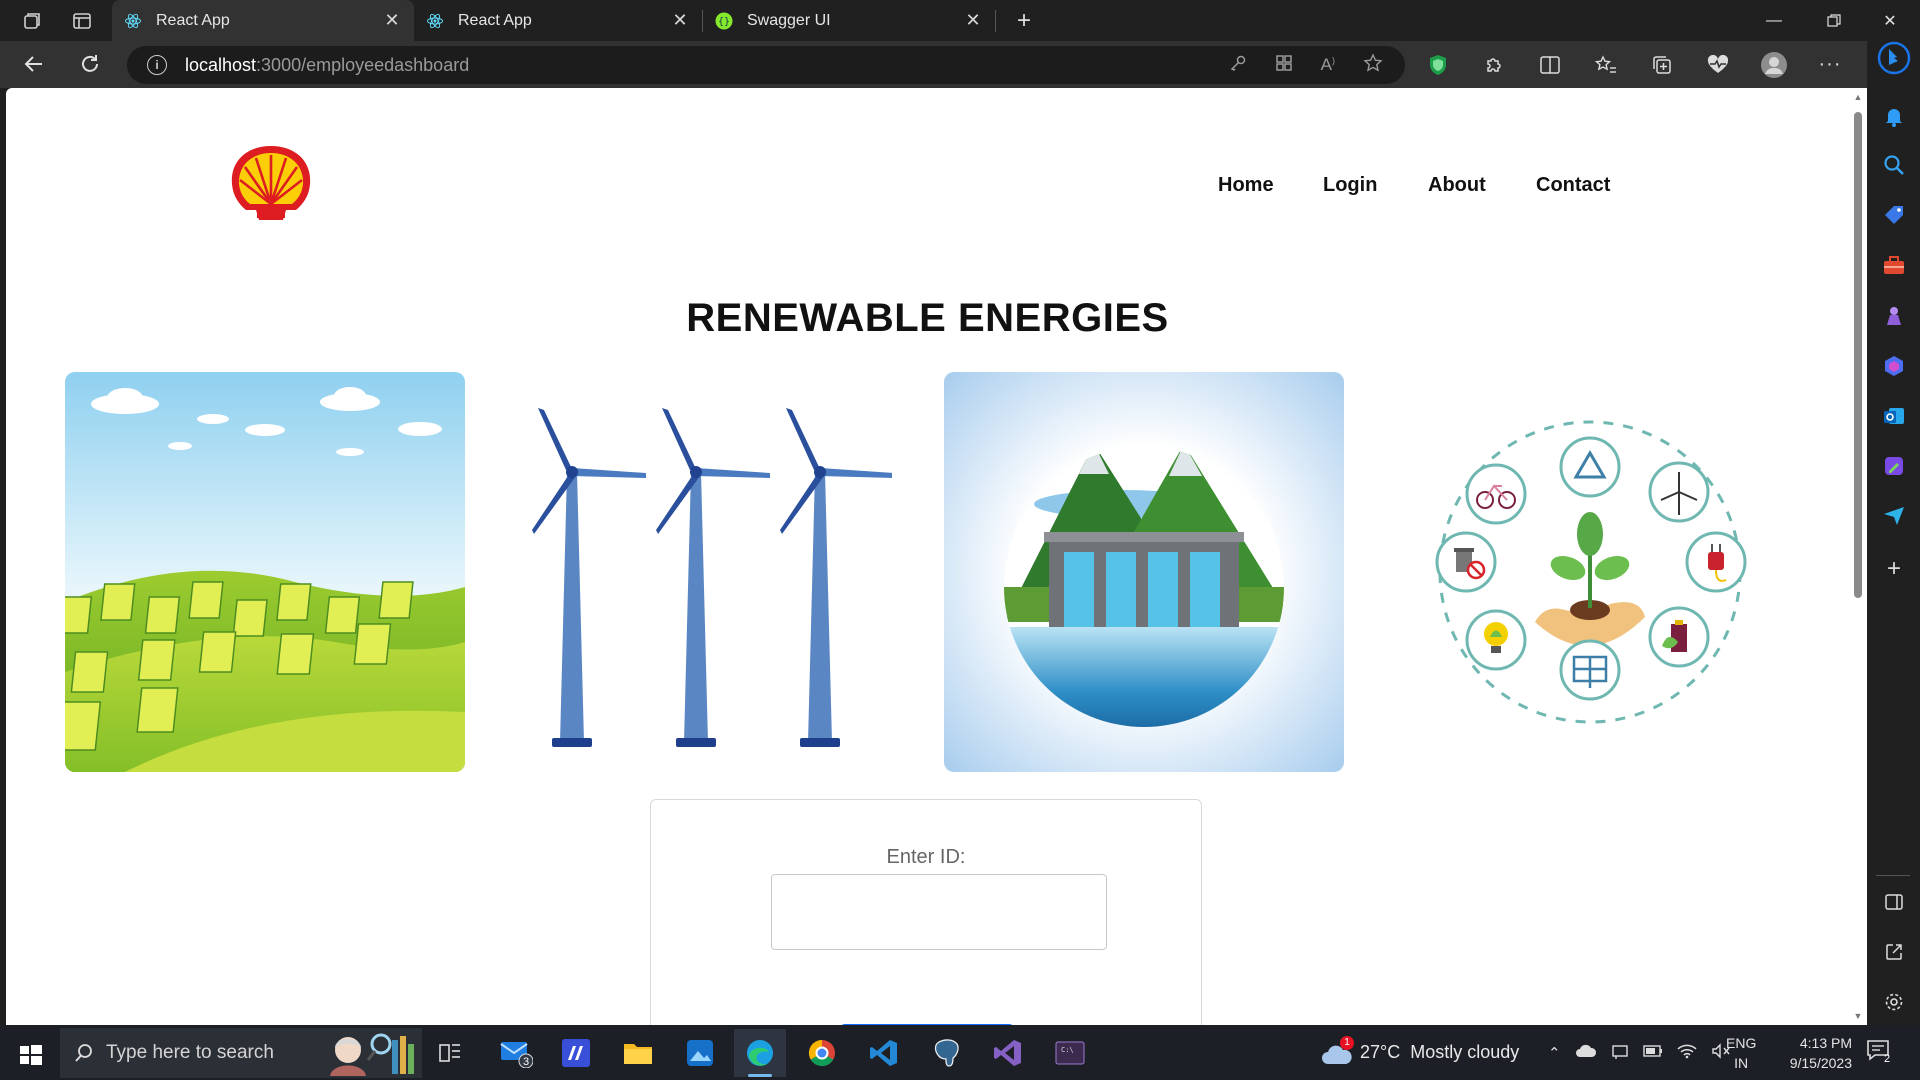  What do you see at coordinates (700, 1053) in the screenshot?
I see `photos-app-icon` at bounding box center [700, 1053].